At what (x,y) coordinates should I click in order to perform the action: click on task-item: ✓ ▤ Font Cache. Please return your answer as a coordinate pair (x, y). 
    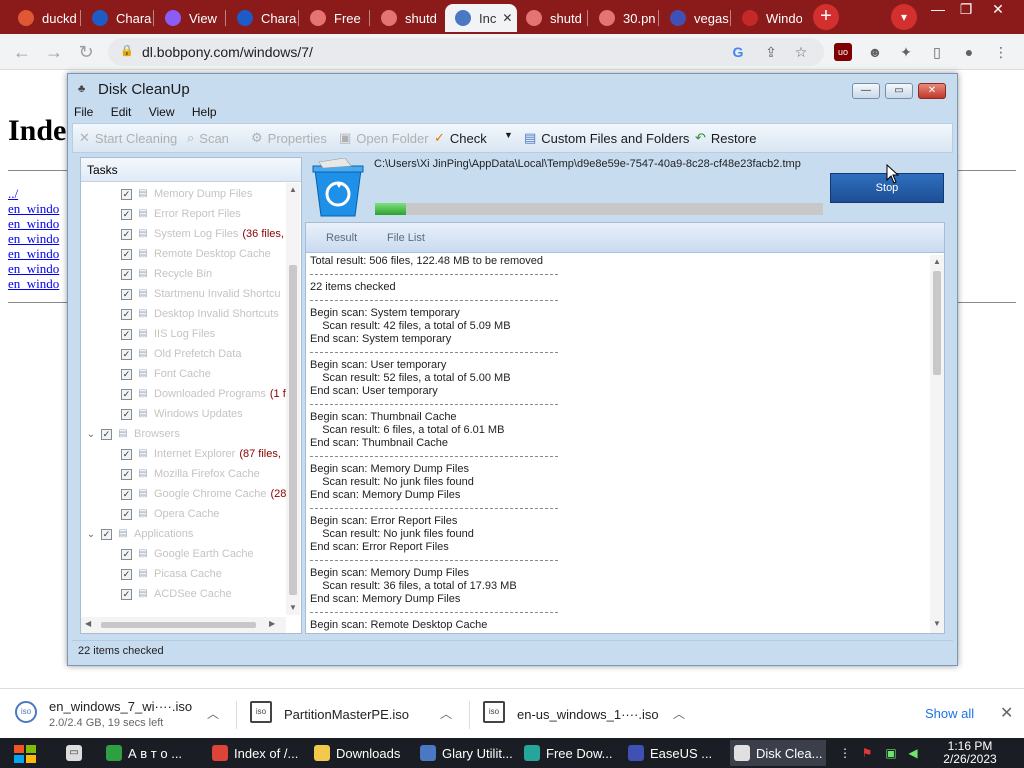
    Looking at the image, I should click on (184, 374).